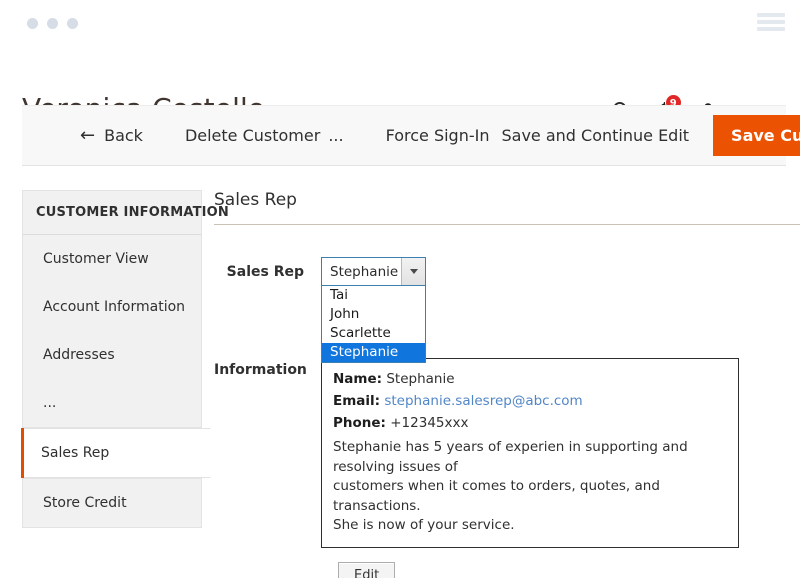  Describe the element at coordinates (400, 82) in the screenshot. I see `page-header: Veronica Costello 9` at that location.